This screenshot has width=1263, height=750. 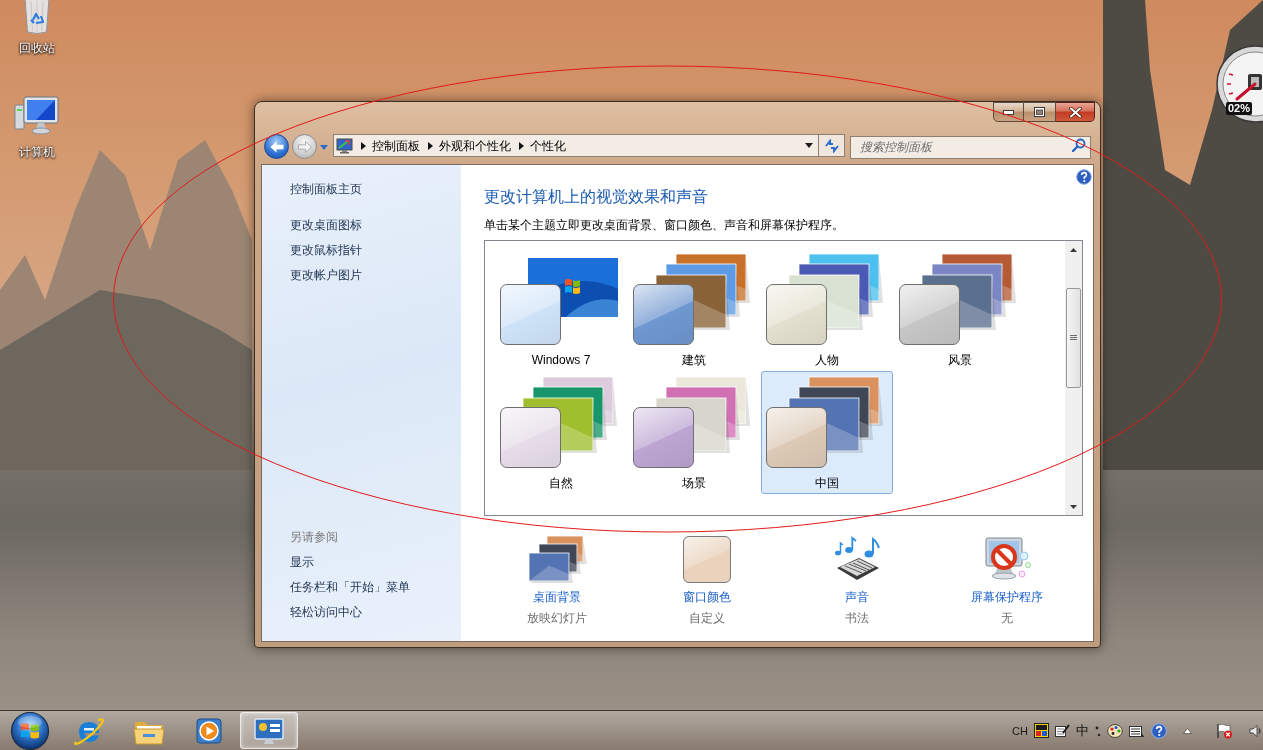 I want to click on sidebar-link: 更改桌面图标, so click(x=326, y=225).